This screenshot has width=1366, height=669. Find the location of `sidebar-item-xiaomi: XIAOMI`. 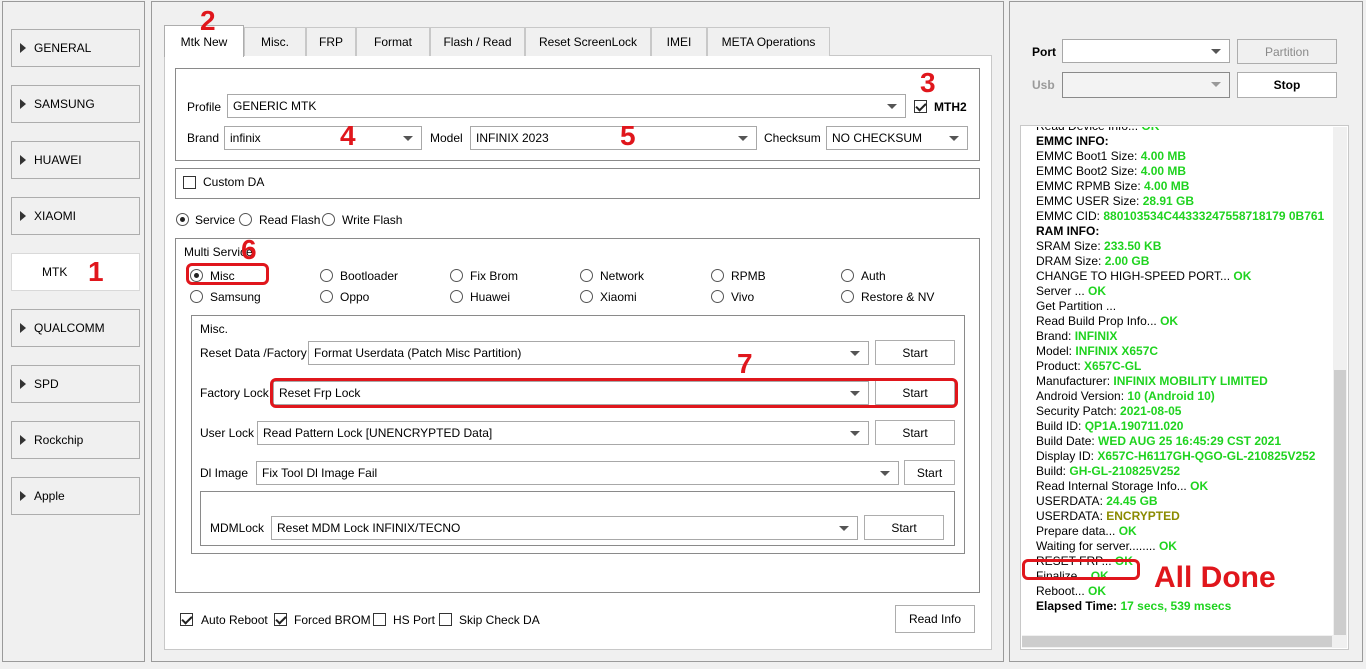

sidebar-item-xiaomi: XIAOMI is located at coordinates (75, 216).